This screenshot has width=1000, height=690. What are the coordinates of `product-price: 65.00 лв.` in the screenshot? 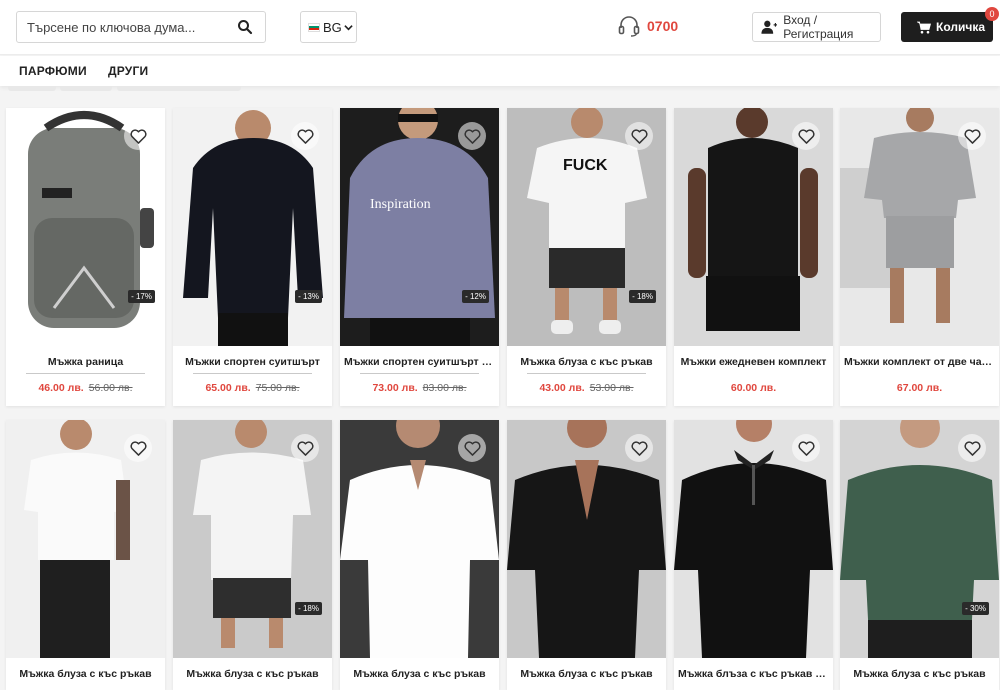 It's located at (228, 388).